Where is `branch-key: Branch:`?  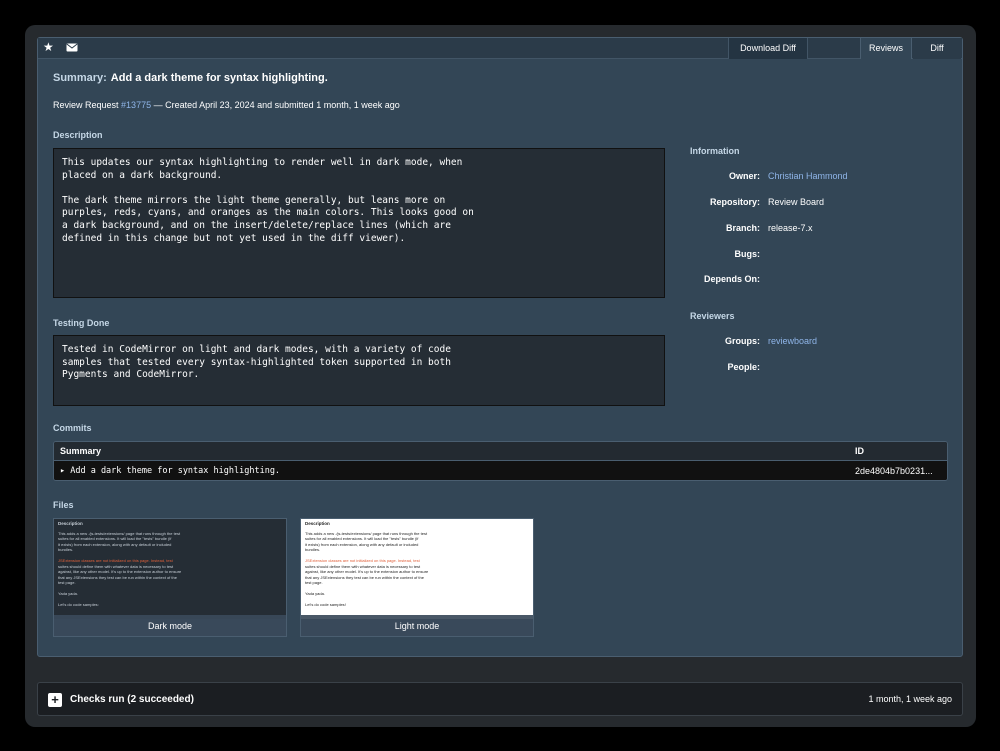 branch-key: Branch: is located at coordinates (742, 228).